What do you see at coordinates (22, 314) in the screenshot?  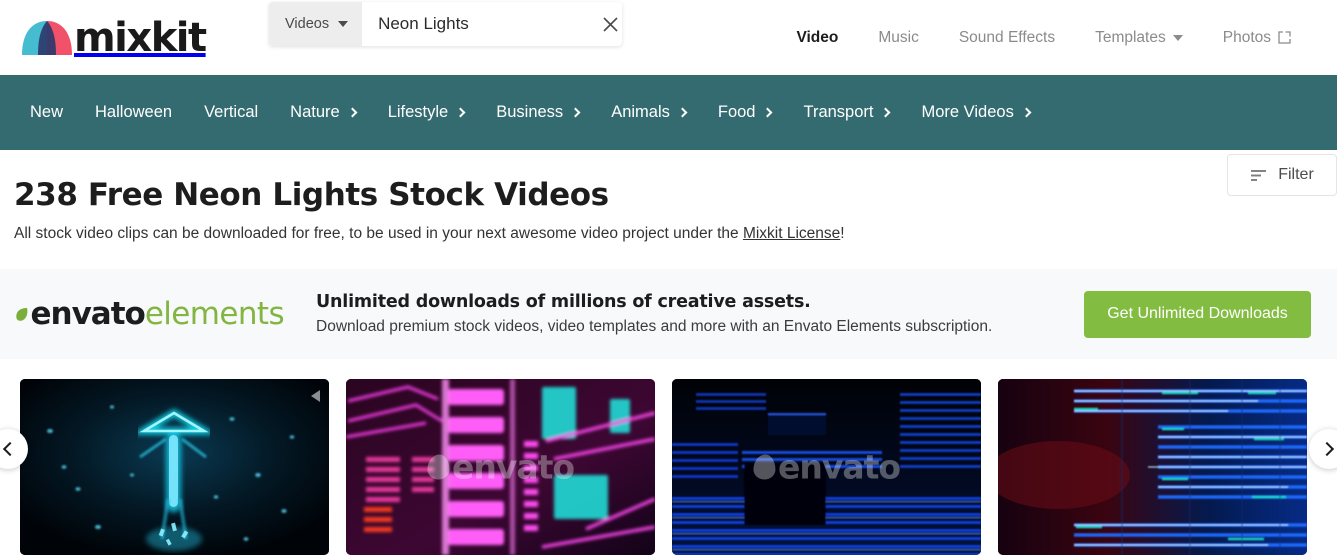 I see `leaf-icon` at bounding box center [22, 314].